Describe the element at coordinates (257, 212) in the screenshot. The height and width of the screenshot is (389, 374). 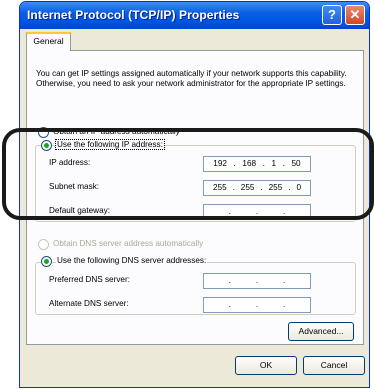
I see `default-gateway-field: . . .` at that location.